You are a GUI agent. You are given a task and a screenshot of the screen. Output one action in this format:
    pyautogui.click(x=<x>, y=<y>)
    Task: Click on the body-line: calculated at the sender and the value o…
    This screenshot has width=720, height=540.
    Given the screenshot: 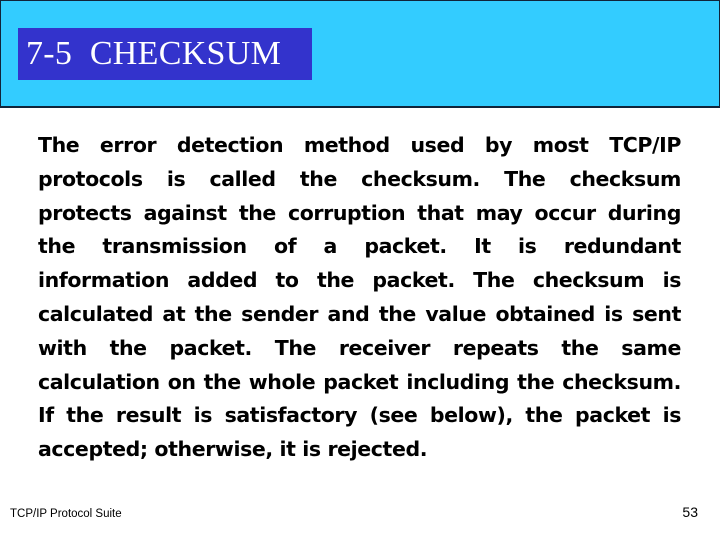 What is the action you would take?
    pyautogui.click(x=359, y=313)
    